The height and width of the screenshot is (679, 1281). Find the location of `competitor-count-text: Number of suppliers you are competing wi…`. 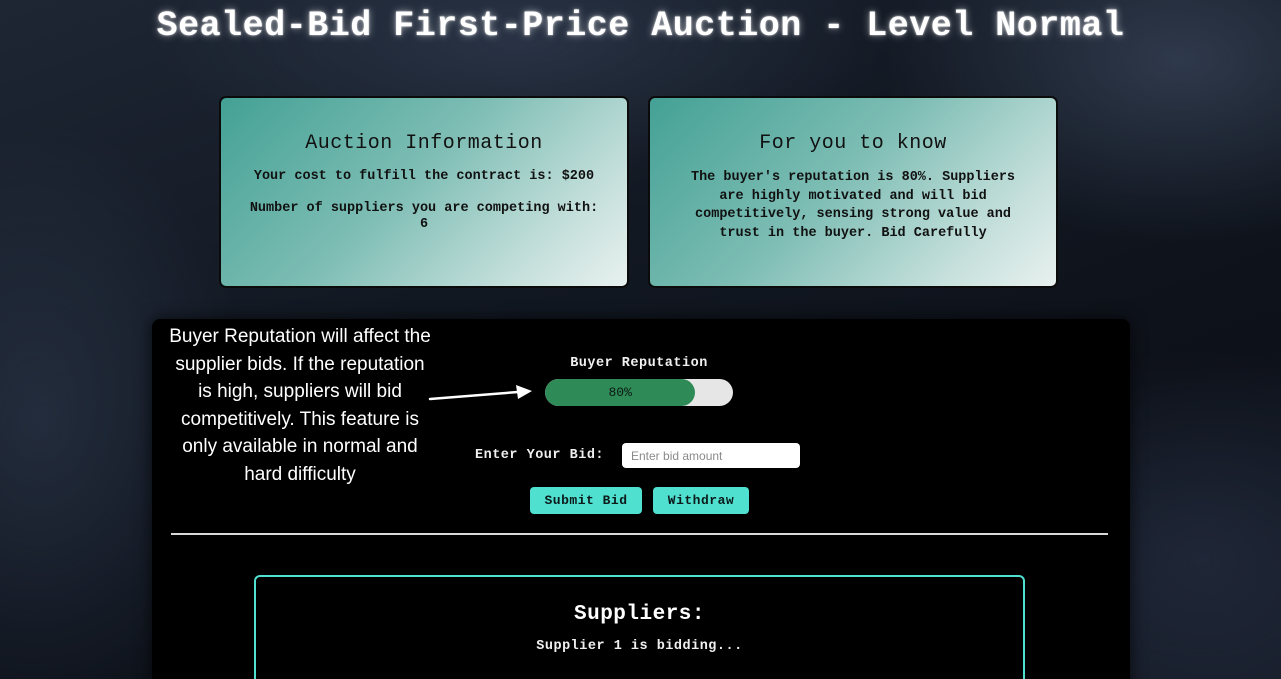

competitor-count-text: Number of suppliers you are competing wi… is located at coordinates (424, 216).